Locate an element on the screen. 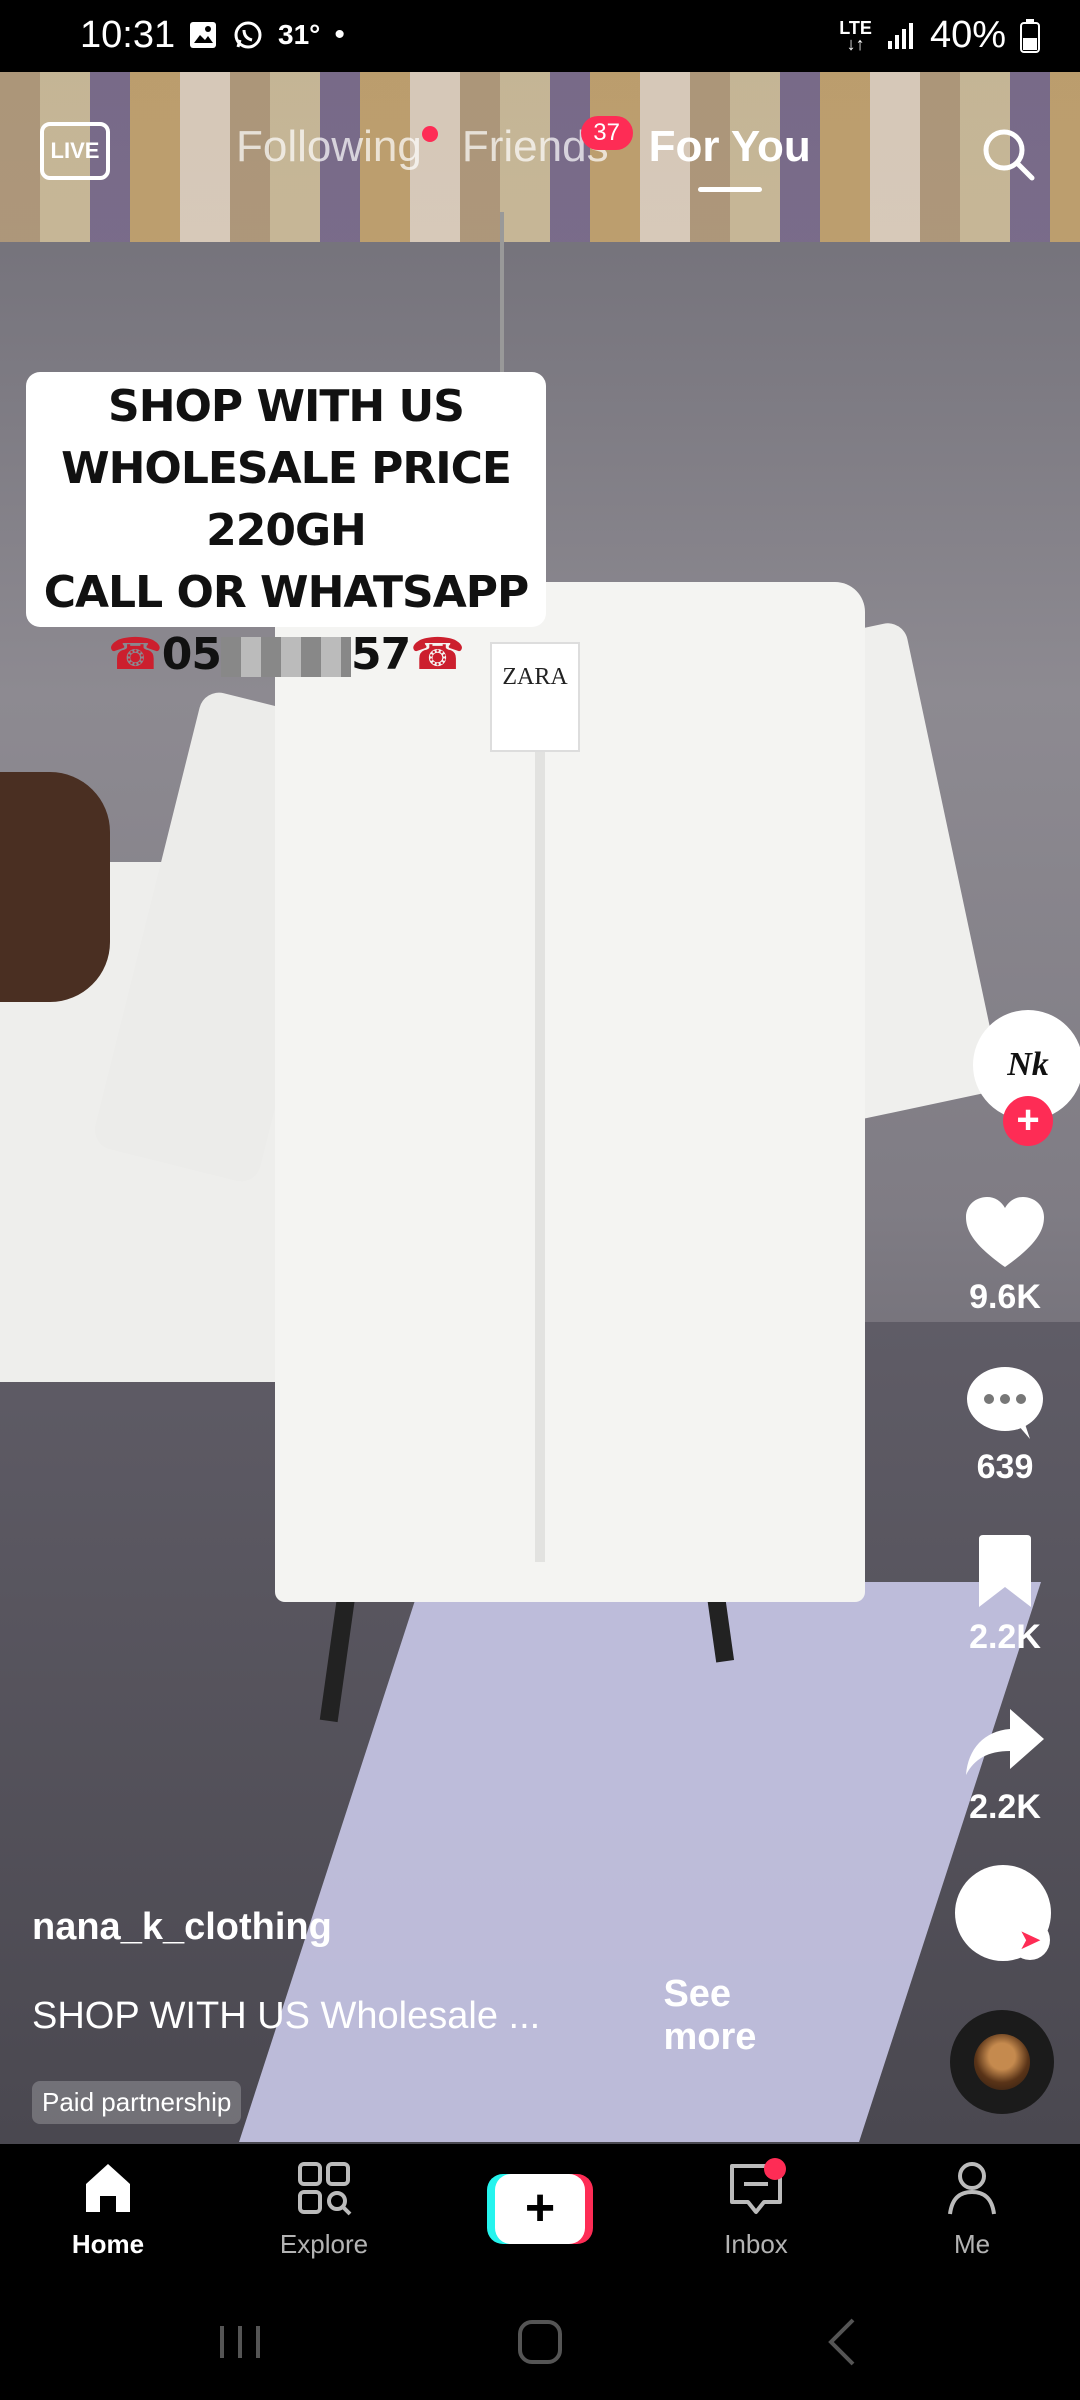 Image resolution: width=1080 pixels, height=2400 pixels. comment-button: 639 is located at coordinates (1005, 1426).